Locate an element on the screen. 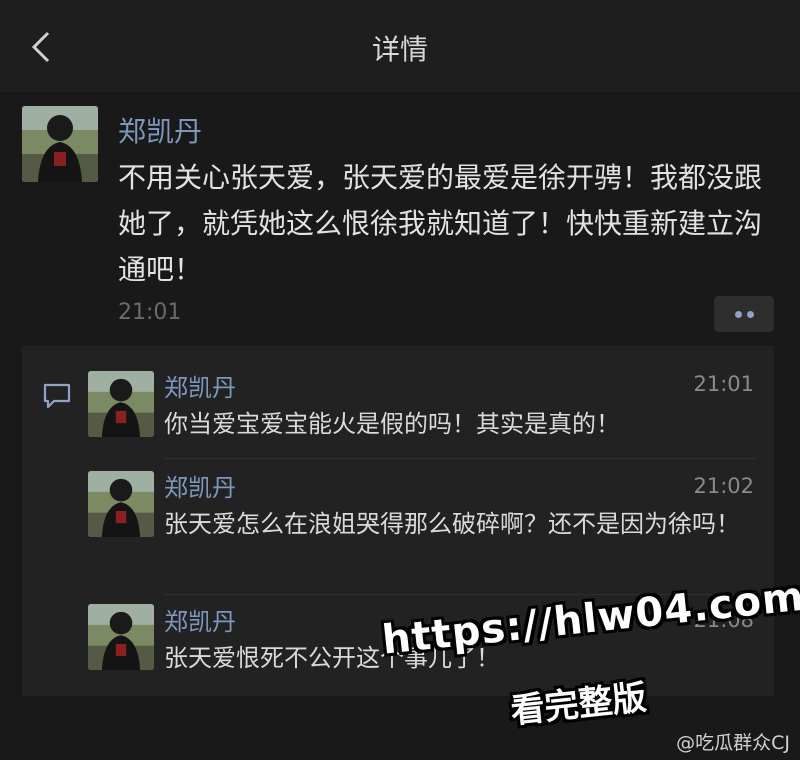  comment-time: 21:02 is located at coordinates (723, 486).